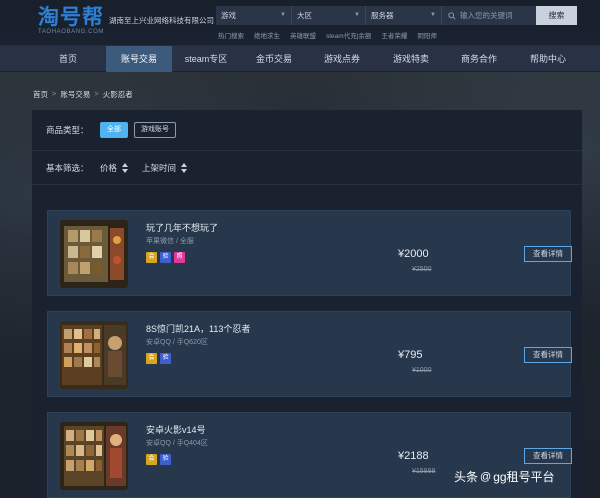 This screenshot has height=498, width=600. What do you see at coordinates (413, 456) in the screenshot?
I see `product-price: ¥2188` at bounding box center [413, 456].